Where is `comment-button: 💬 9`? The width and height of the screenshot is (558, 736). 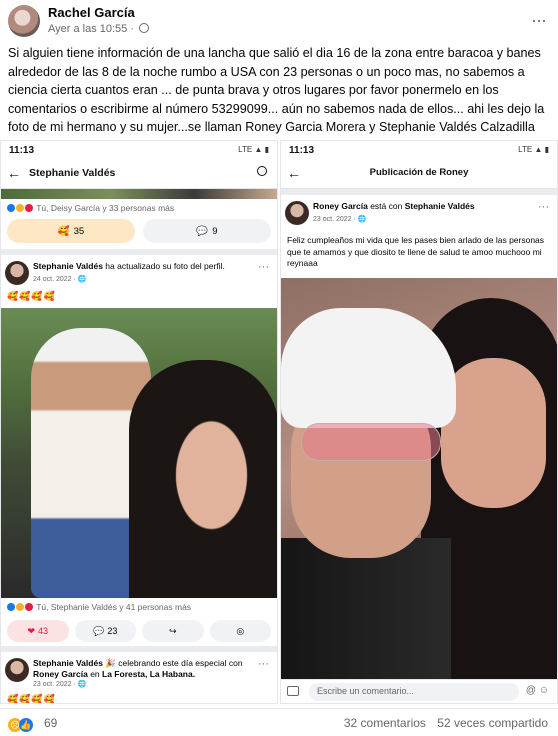 comment-button: 💬 9 is located at coordinates (207, 231).